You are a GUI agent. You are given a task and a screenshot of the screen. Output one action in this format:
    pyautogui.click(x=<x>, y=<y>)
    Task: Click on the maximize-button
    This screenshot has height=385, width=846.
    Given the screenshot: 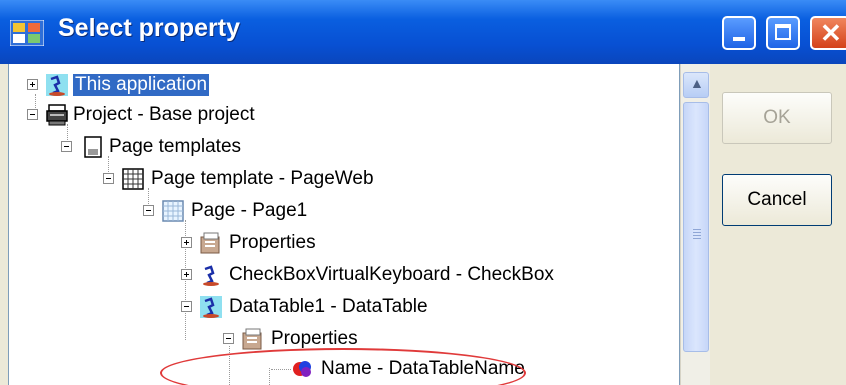 What is the action you would take?
    pyautogui.click(x=783, y=33)
    